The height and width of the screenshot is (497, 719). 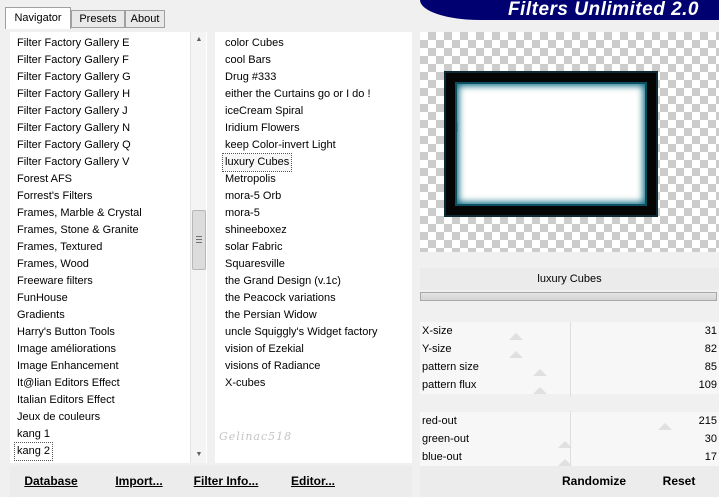 I want to click on category-item: Image améliorations, so click(x=66, y=349).